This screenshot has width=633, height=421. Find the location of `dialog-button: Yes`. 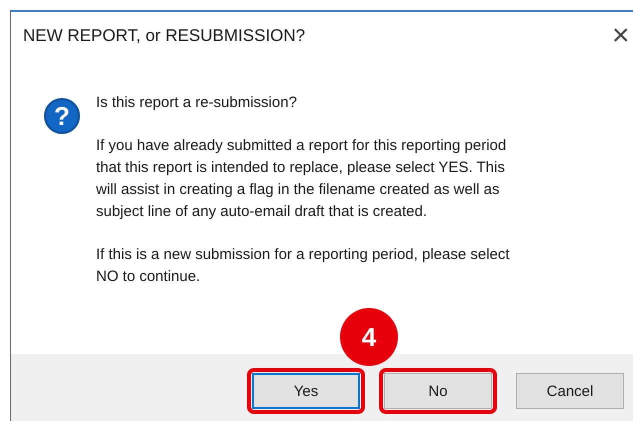

dialog-button: Yes is located at coordinates (306, 391).